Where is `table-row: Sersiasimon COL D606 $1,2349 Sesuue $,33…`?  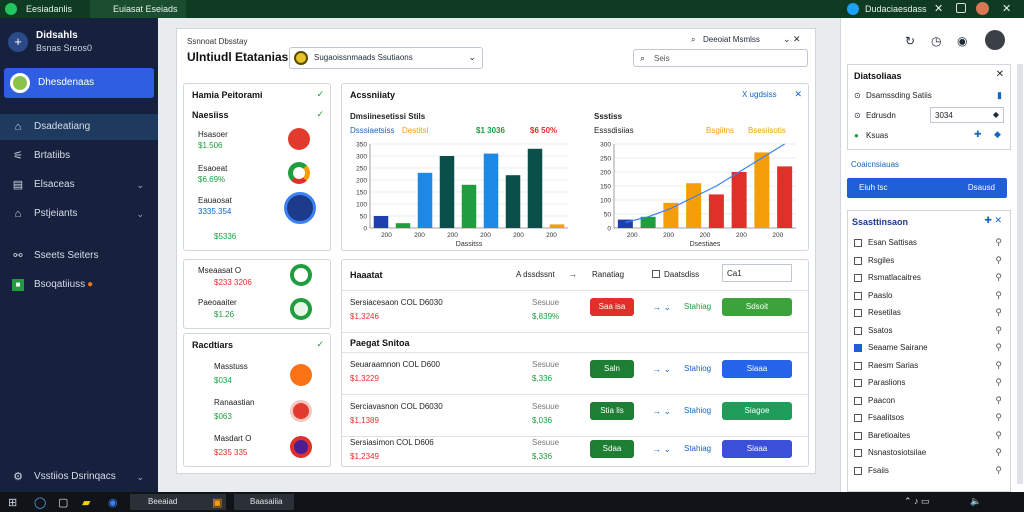
table-row: Sersiasimon COL D606 $1,2349 Sesuue $,33… is located at coordinates (575, 452).